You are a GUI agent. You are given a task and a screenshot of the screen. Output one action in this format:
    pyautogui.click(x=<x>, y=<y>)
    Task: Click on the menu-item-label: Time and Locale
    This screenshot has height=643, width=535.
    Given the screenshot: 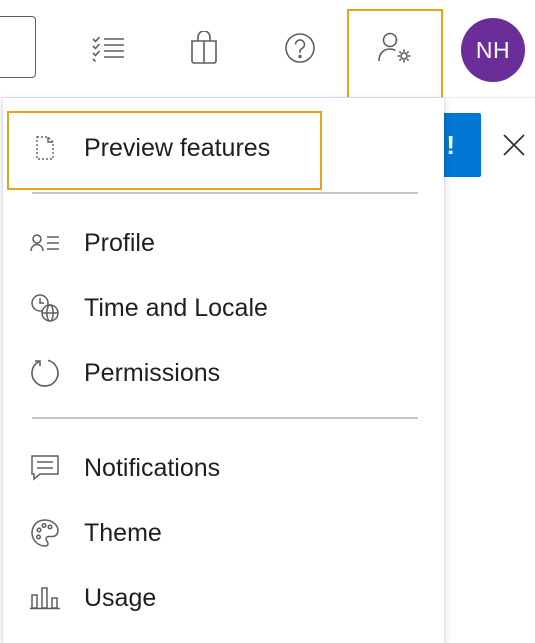 What is the action you would take?
    pyautogui.click(x=176, y=307)
    